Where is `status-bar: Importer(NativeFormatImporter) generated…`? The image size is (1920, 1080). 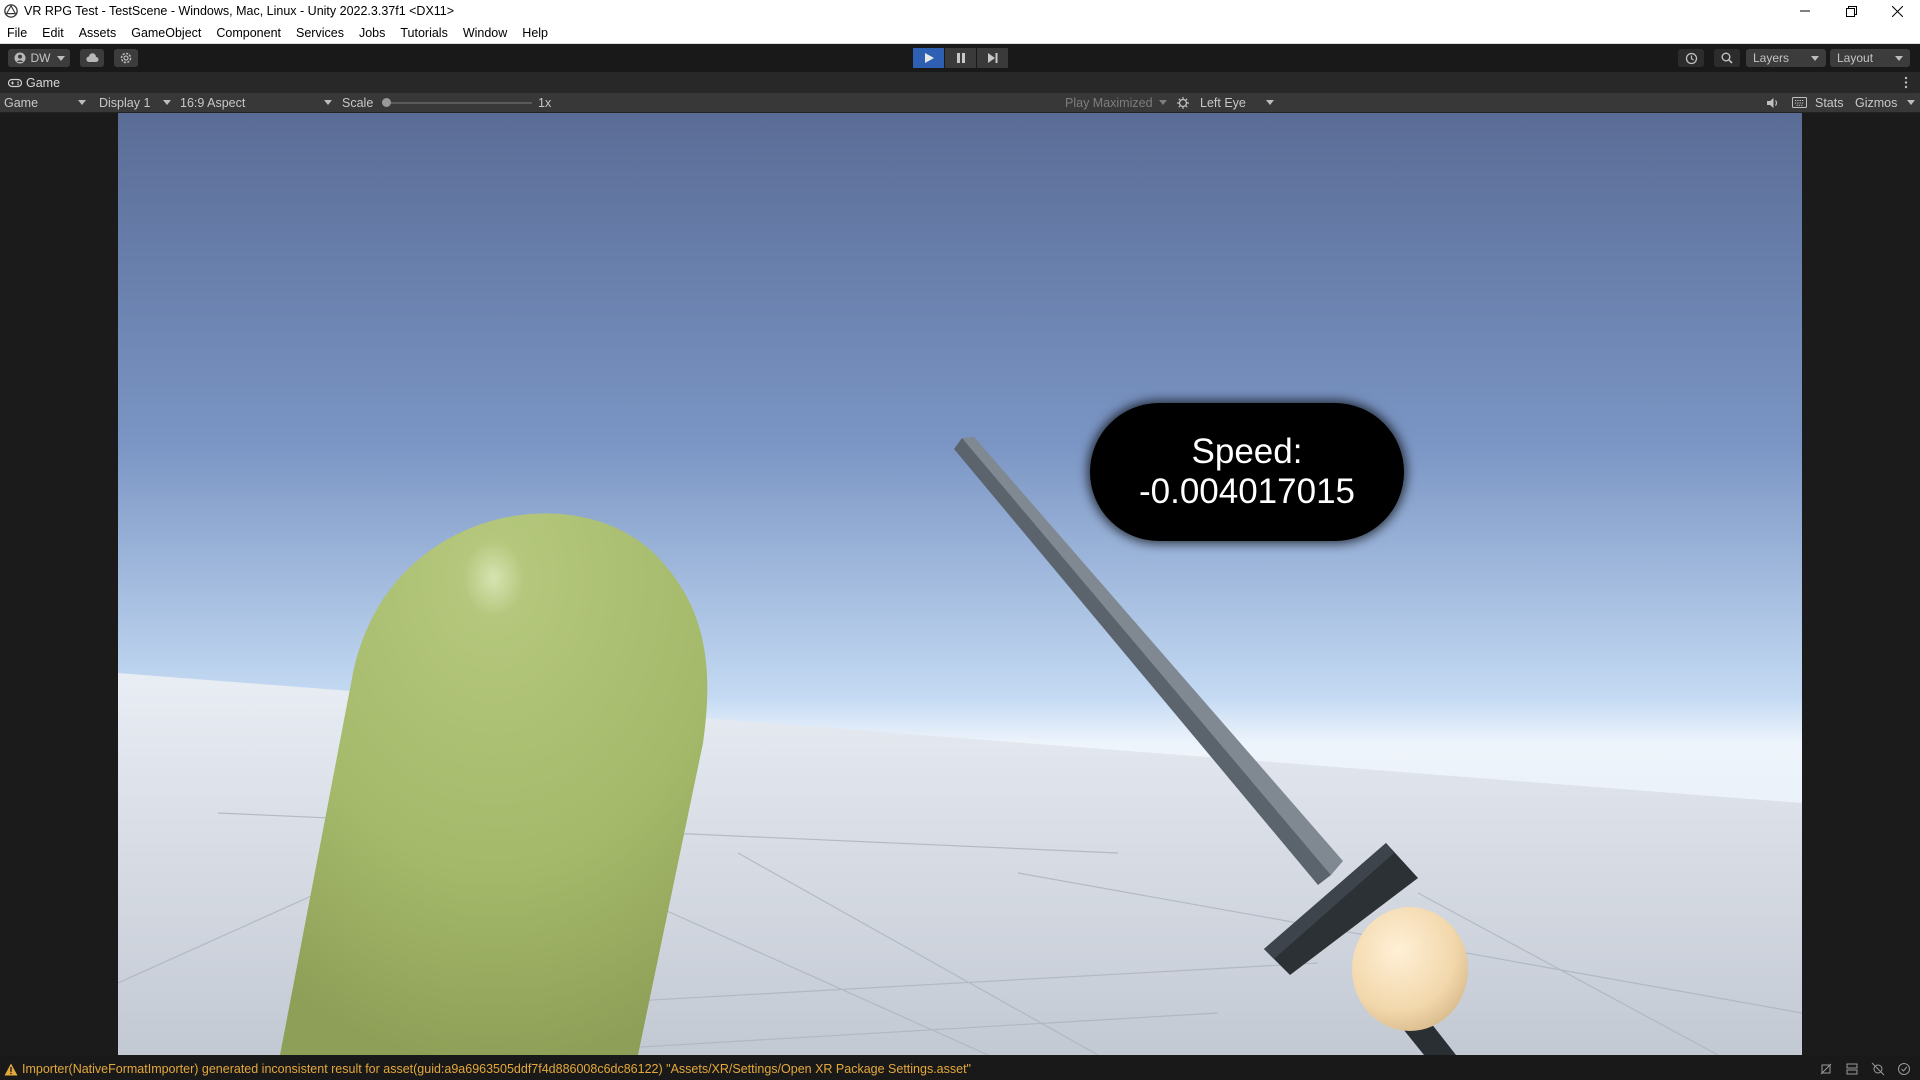 status-bar: Importer(NativeFormatImporter) generated… is located at coordinates (960, 1069).